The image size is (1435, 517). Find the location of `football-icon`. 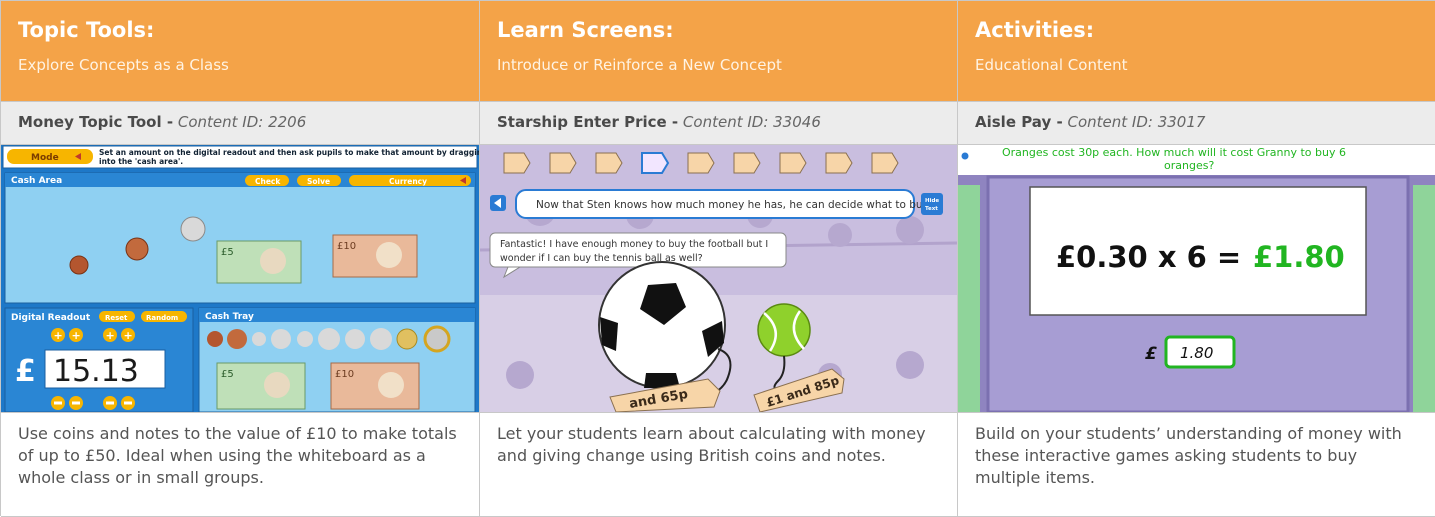

football-icon is located at coordinates (662, 325).